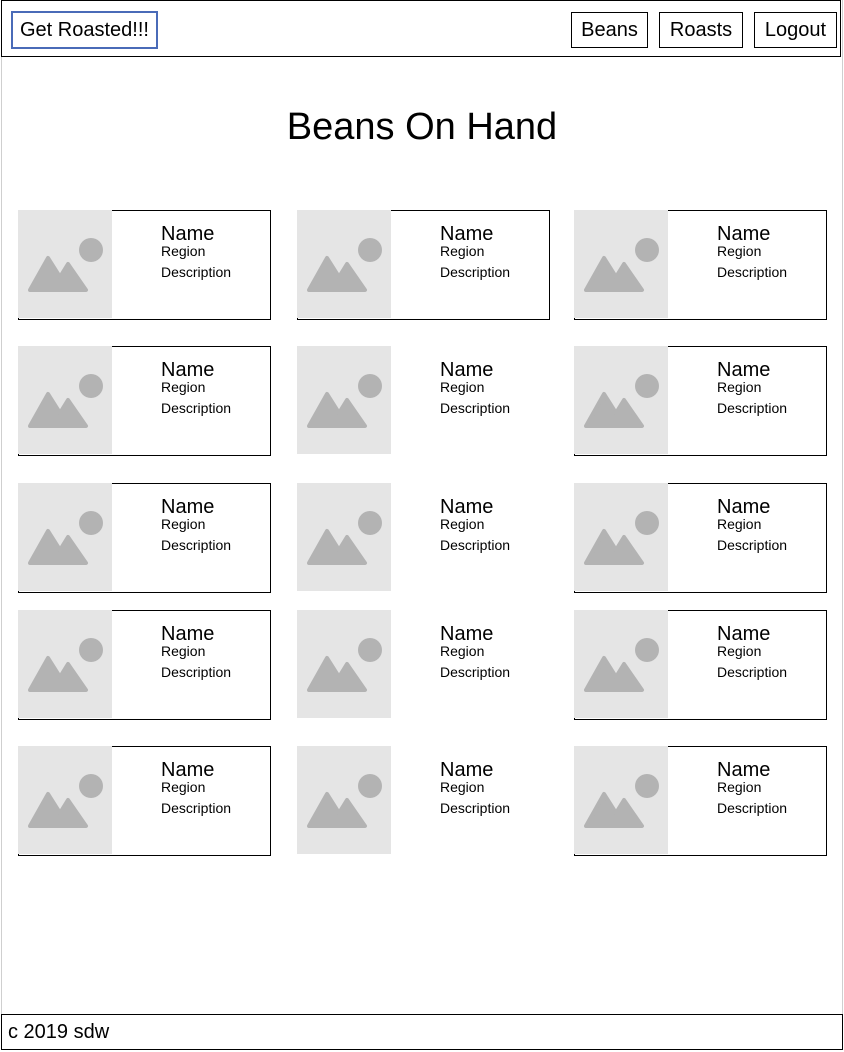  Describe the element at coordinates (421, 28) in the screenshot. I see `navbar: Get Roasted!!! Beans Roasts Logout` at that location.